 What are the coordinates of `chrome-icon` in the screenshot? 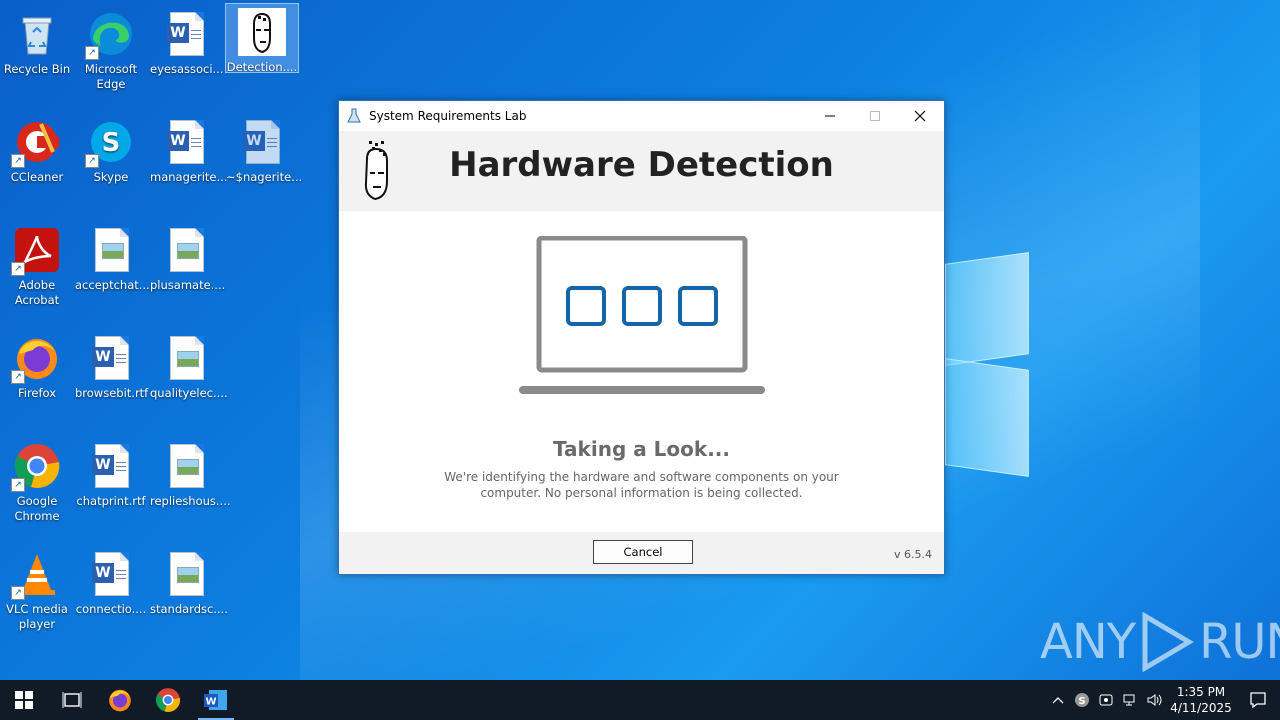 It's located at (168, 700).